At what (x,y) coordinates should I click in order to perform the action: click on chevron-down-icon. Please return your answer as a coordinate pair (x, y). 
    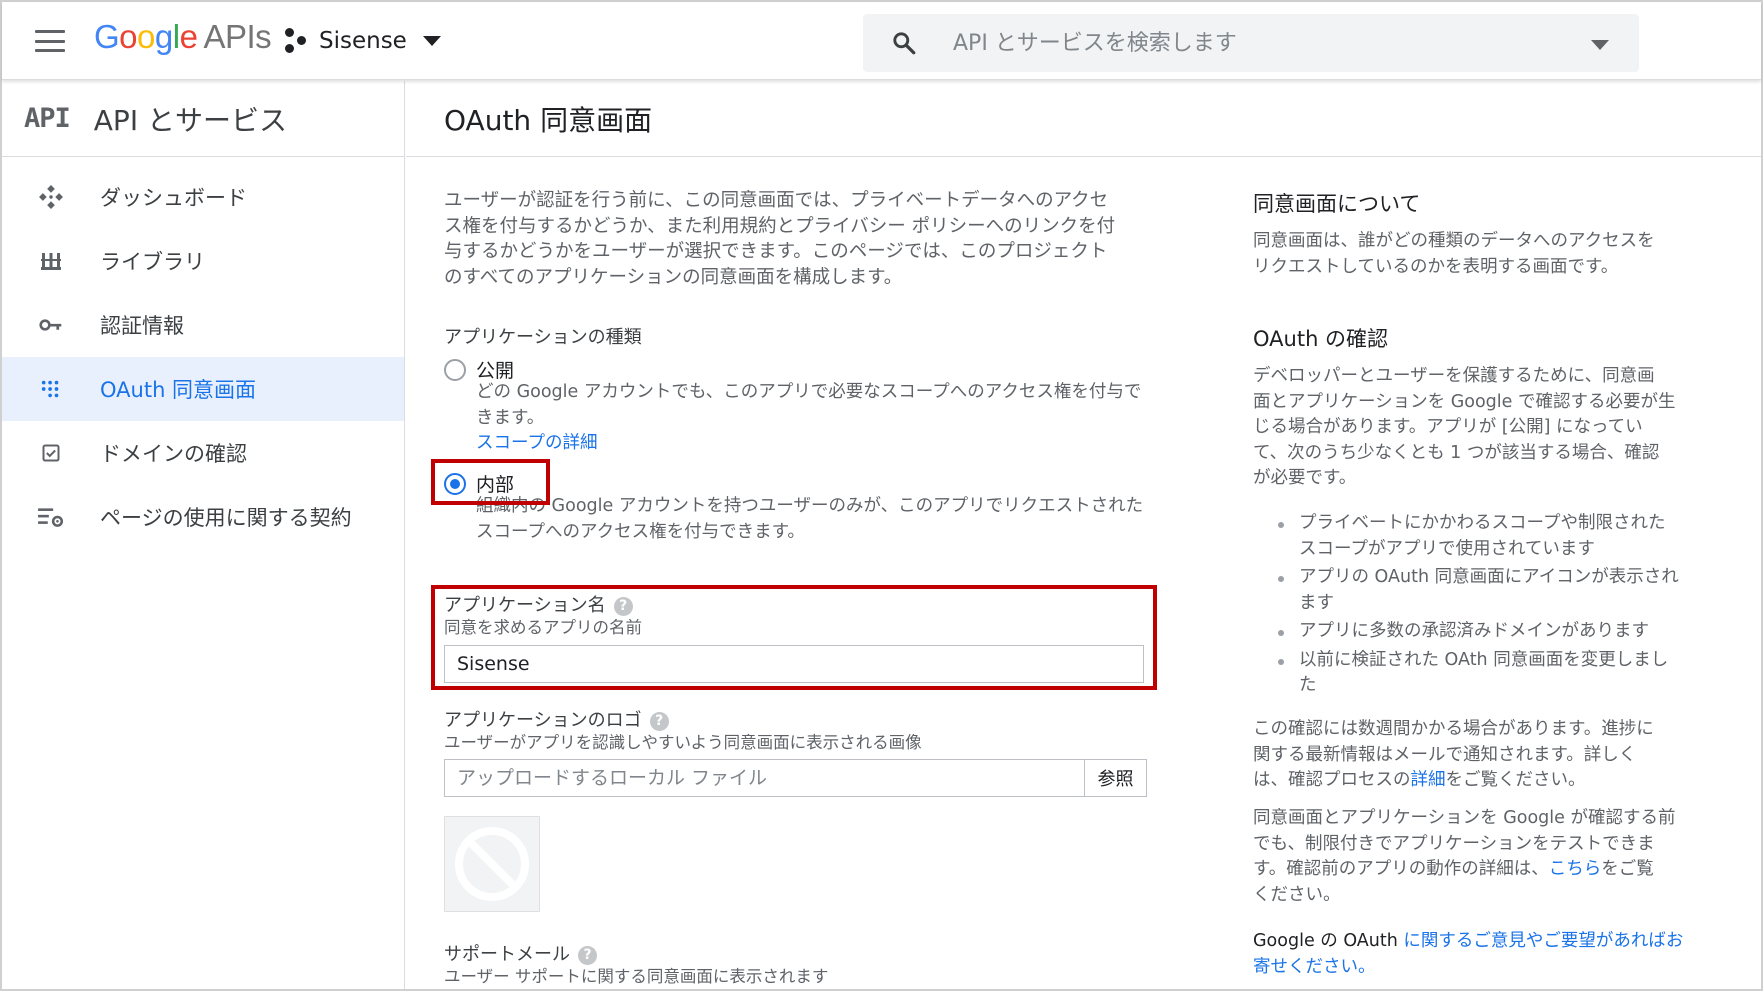
    Looking at the image, I should click on (431, 41).